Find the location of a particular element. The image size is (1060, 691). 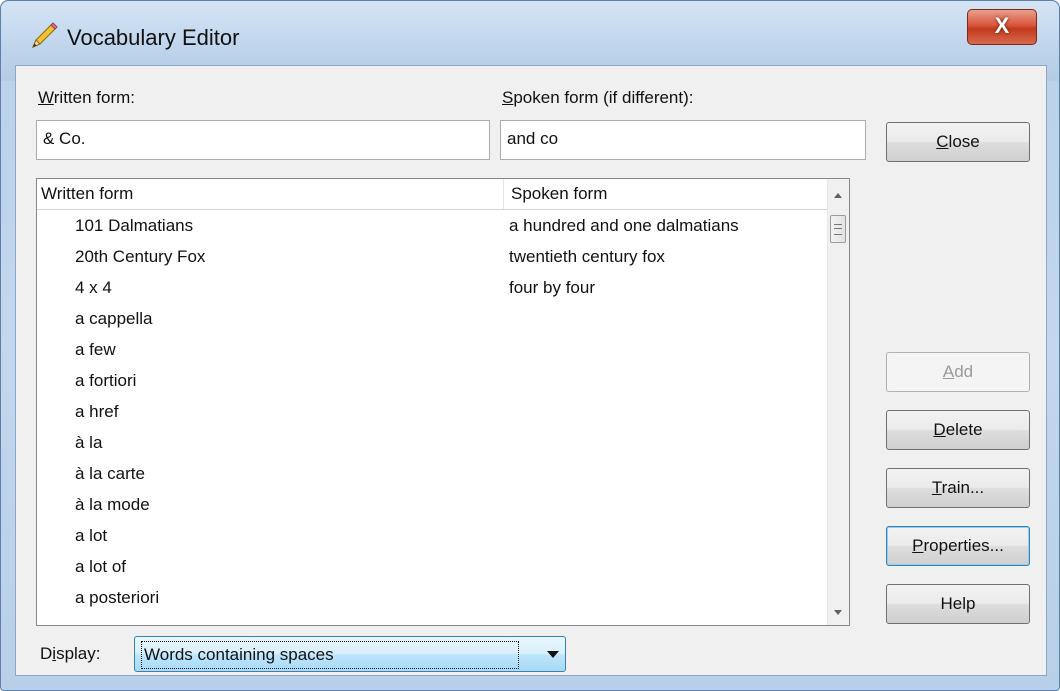

list-row: a cappella is located at coordinates (433, 318).